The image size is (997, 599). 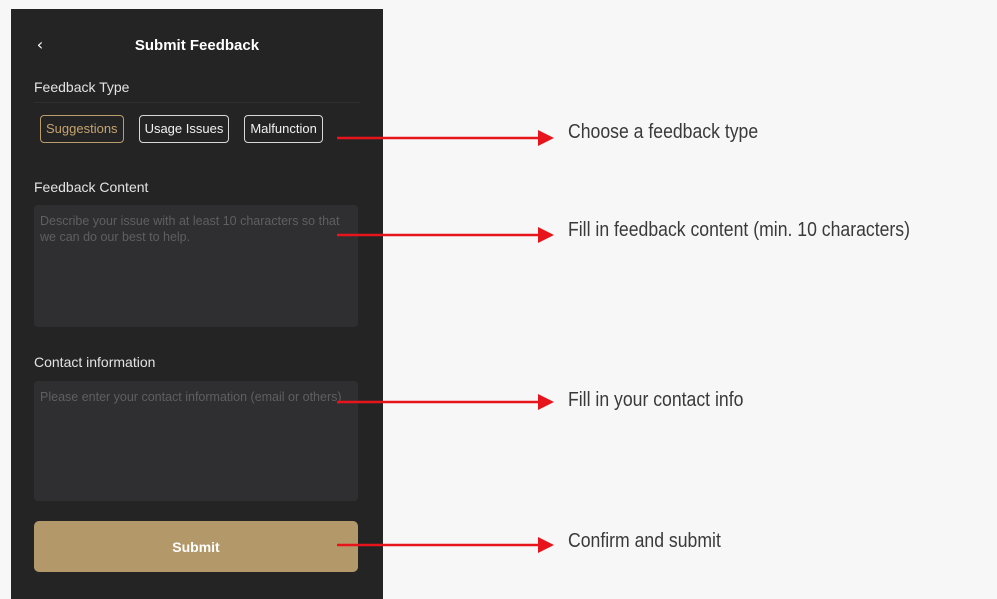 What do you see at coordinates (546, 235) in the screenshot?
I see `arrow-head-feedback-content` at bounding box center [546, 235].